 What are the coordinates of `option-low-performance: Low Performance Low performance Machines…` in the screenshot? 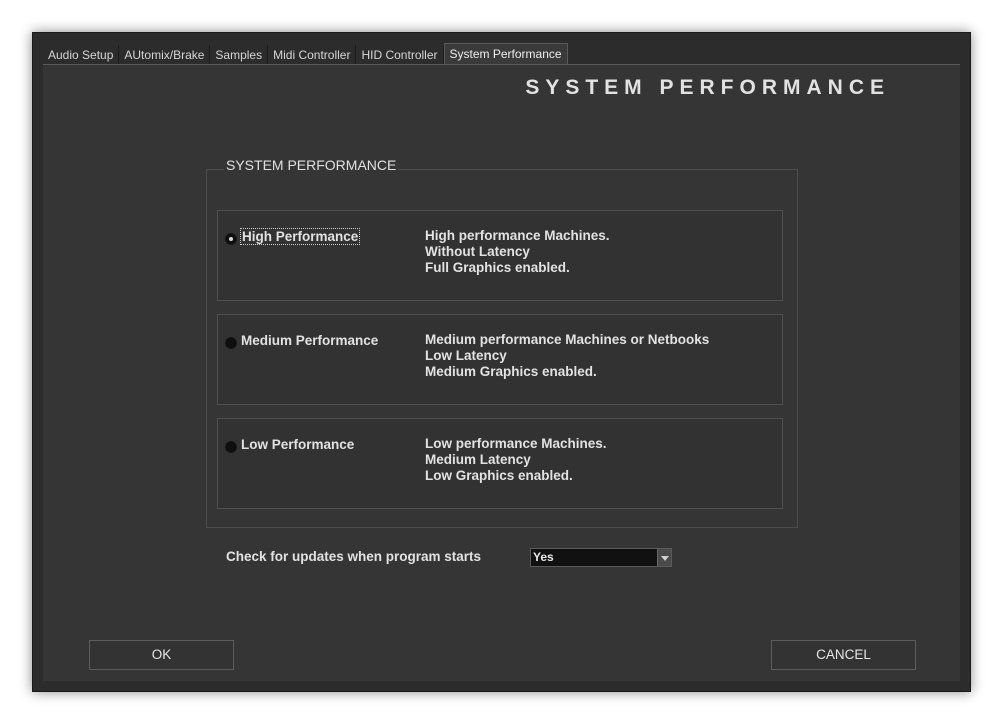 It's located at (500, 463).